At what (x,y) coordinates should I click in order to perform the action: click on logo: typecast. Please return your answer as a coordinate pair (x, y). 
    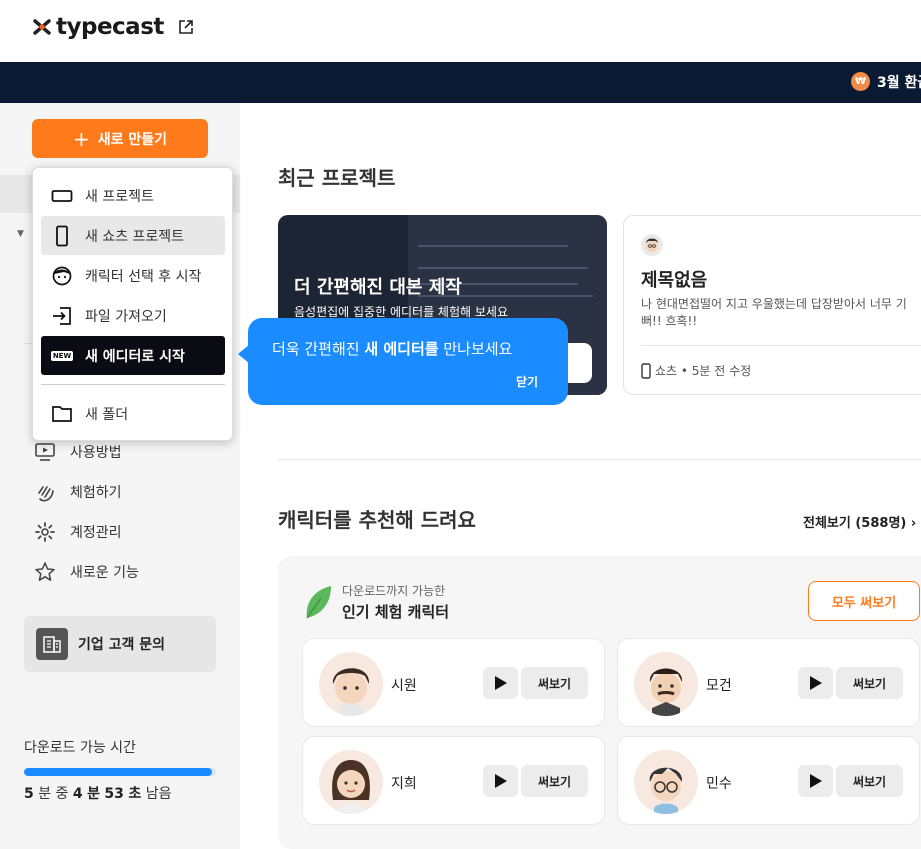
    Looking at the image, I should click on (113, 27).